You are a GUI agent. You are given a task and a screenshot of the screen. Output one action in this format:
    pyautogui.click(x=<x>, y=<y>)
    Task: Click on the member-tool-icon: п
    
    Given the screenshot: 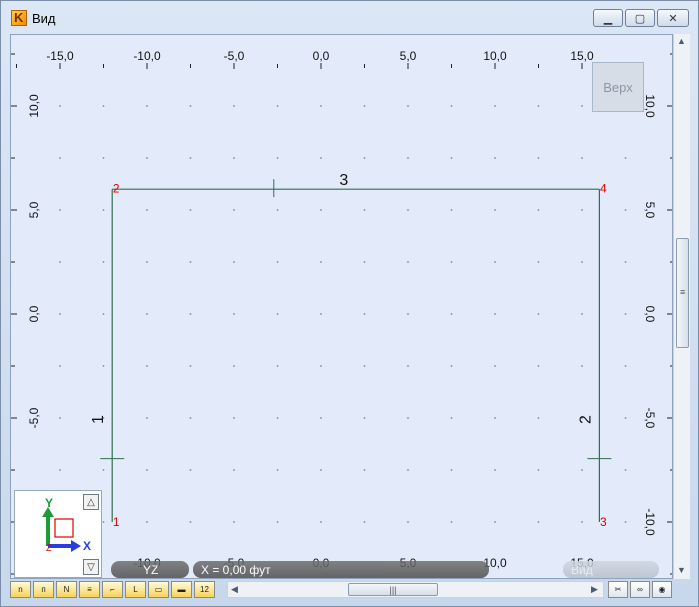 What is the action you would take?
    pyautogui.click(x=43, y=589)
    